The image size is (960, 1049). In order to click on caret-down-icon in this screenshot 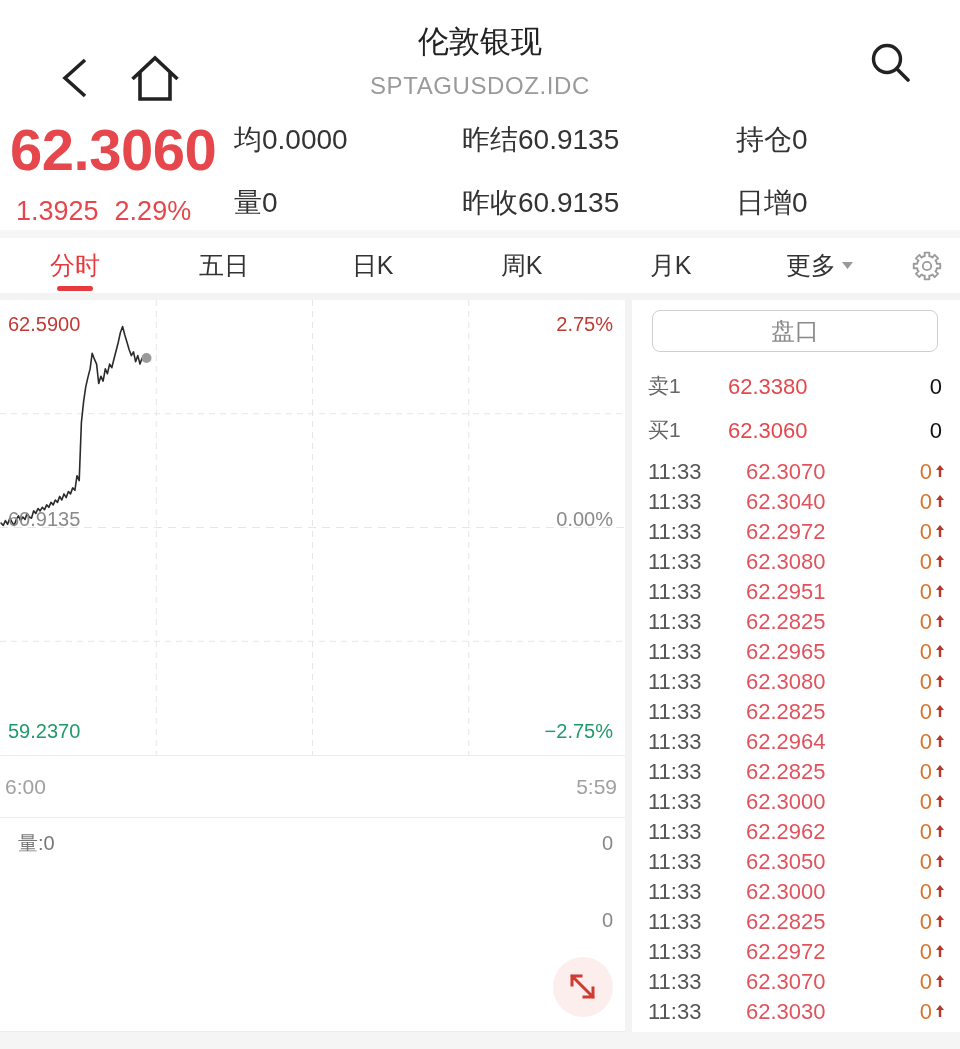, I will do `click(847, 265)`.